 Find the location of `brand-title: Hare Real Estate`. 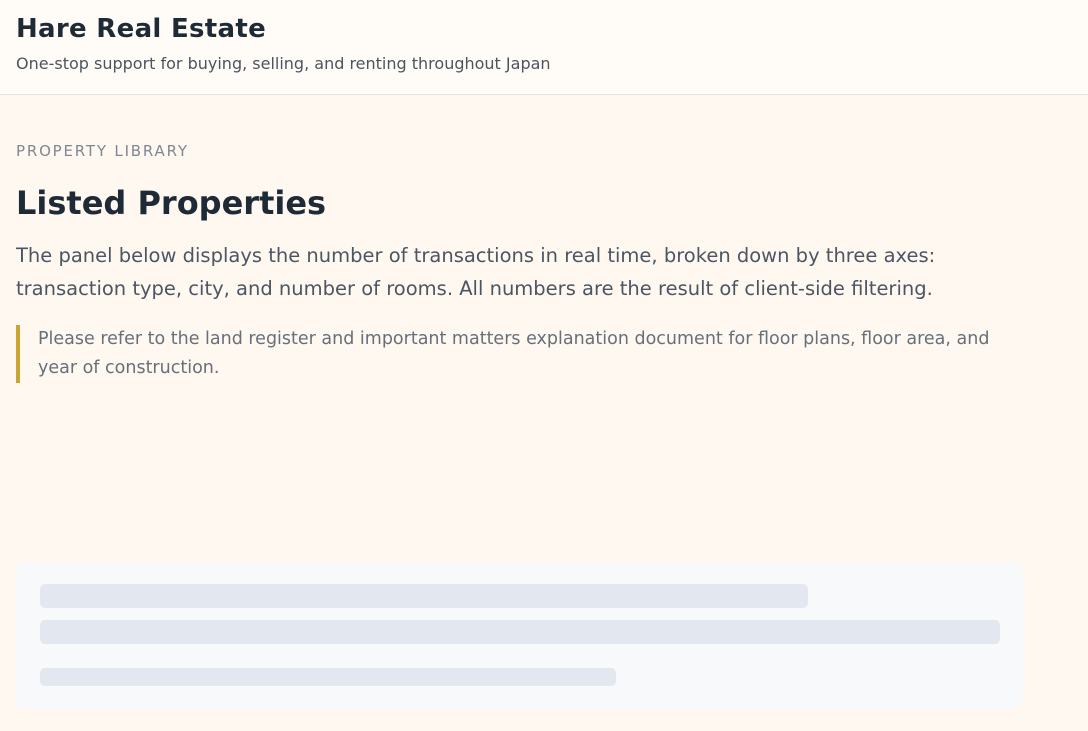

brand-title: Hare Real Estate is located at coordinates (544, 29).